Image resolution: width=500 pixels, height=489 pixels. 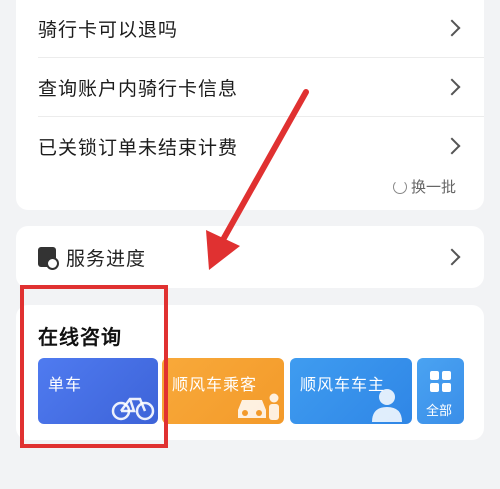 What do you see at coordinates (108, 29) in the screenshot?
I see `faq-item-label: 骑行卡可以退吗` at bounding box center [108, 29].